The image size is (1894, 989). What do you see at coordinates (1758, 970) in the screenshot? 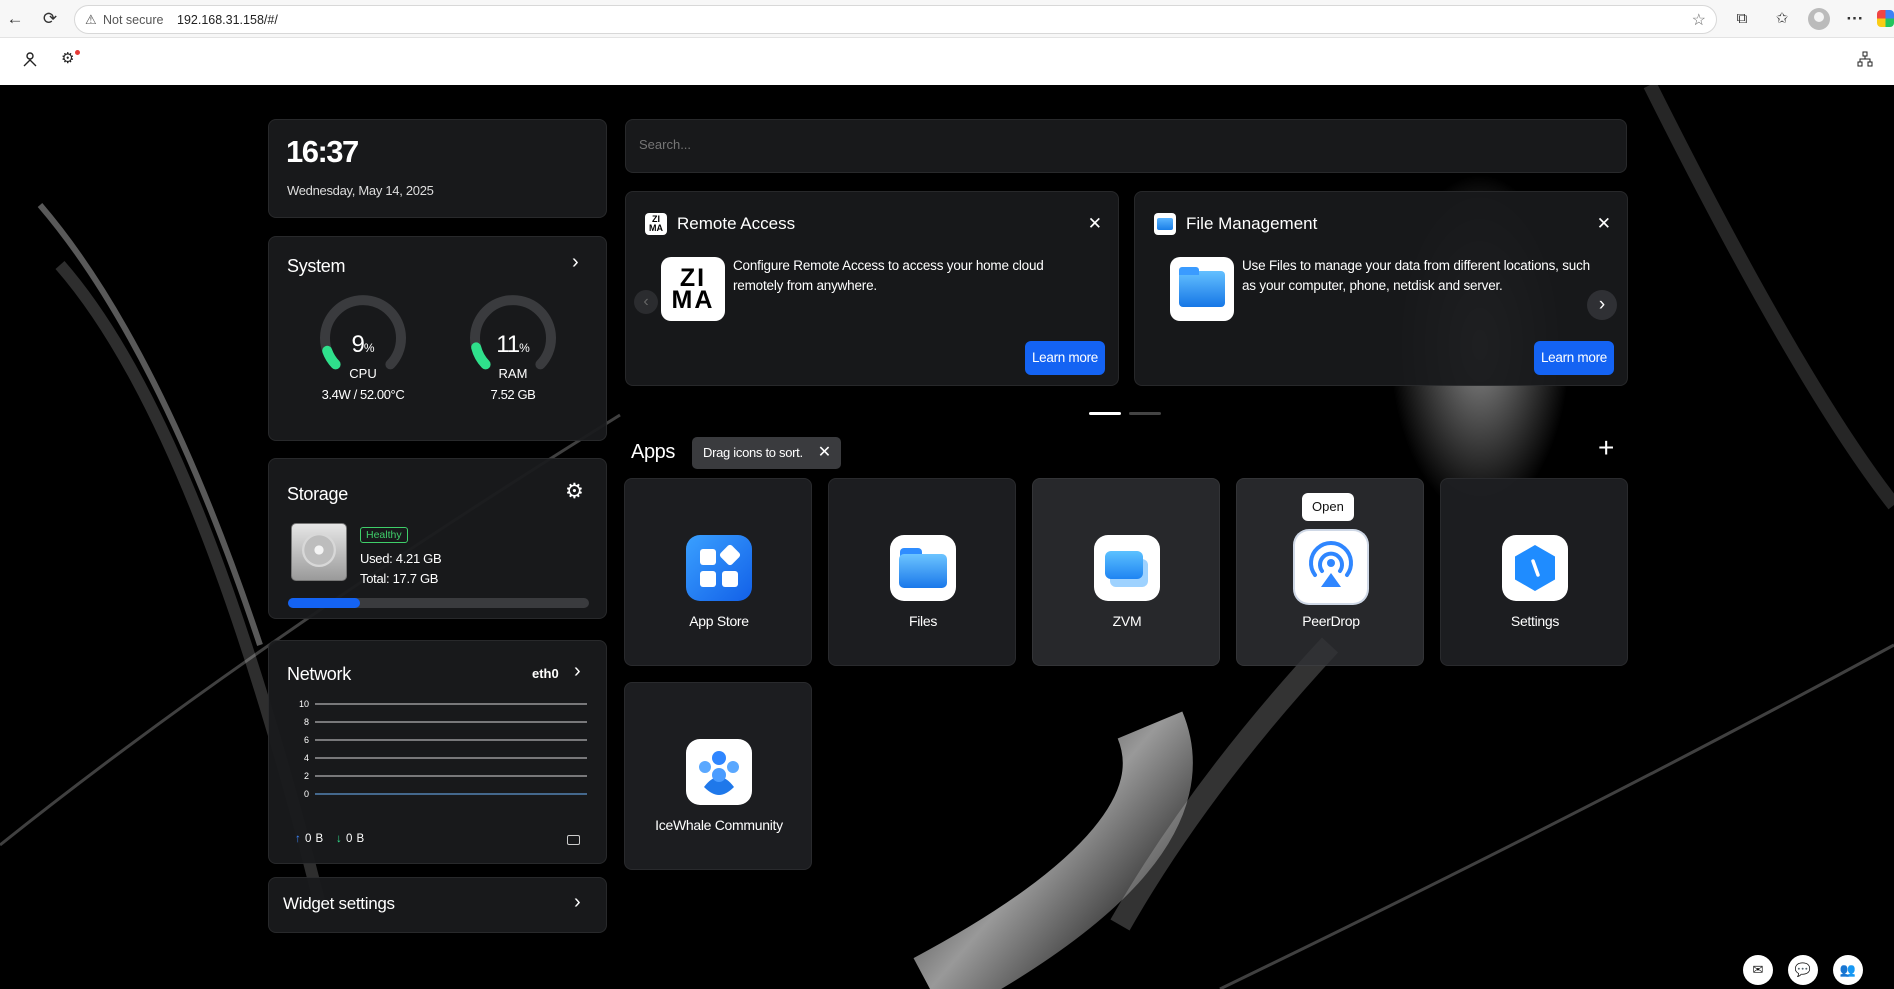
I see `mail-icon: ✉` at bounding box center [1758, 970].